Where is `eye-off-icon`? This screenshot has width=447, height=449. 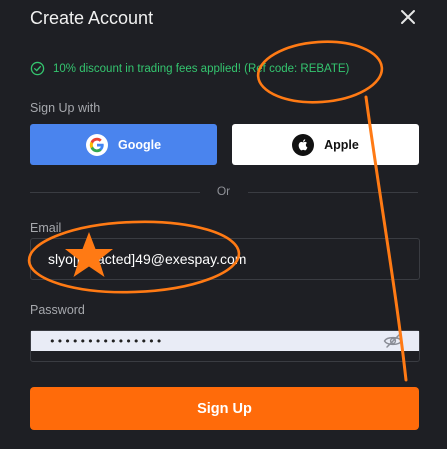
eye-off-icon is located at coordinates (393, 341).